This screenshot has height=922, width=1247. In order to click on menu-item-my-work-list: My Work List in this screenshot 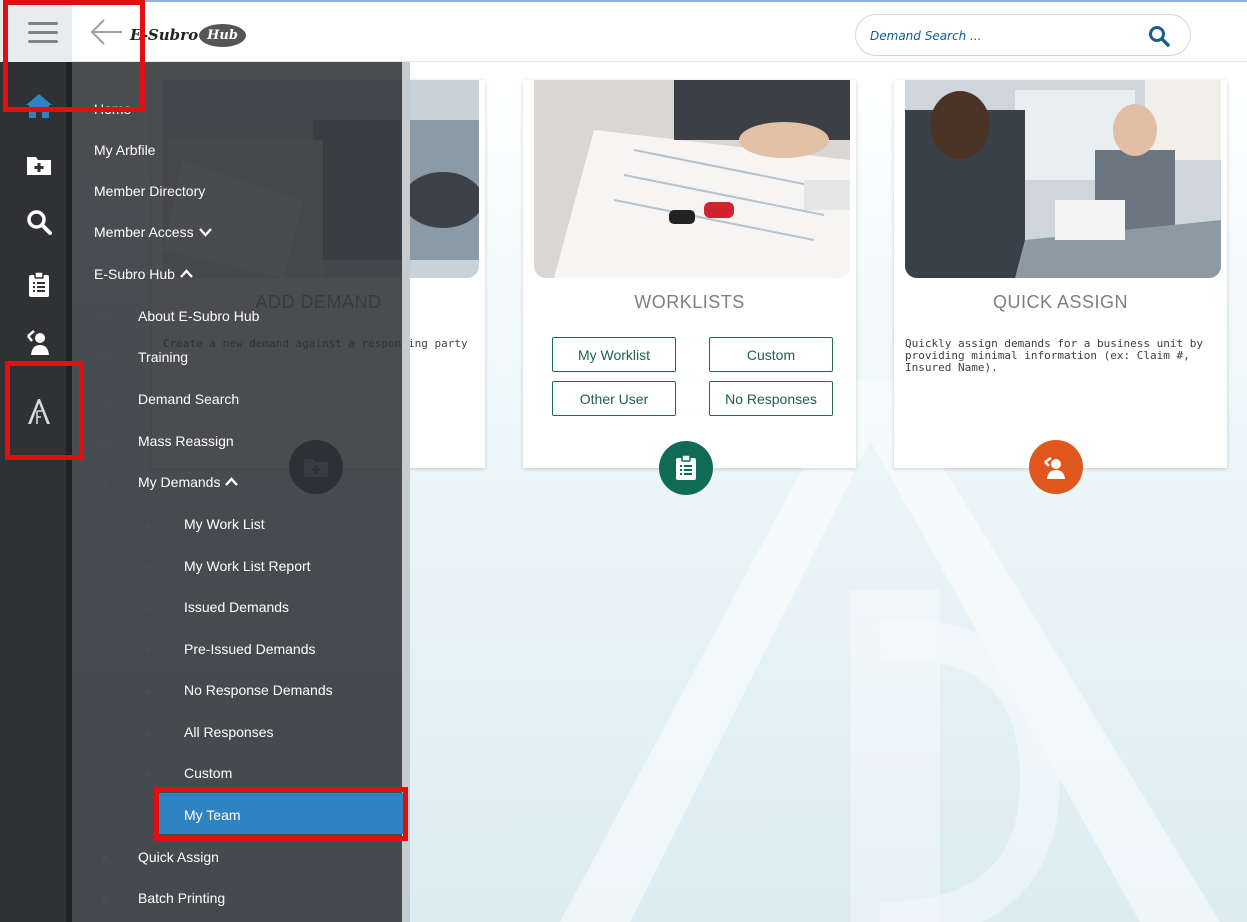, I will do `click(224, 524)`.